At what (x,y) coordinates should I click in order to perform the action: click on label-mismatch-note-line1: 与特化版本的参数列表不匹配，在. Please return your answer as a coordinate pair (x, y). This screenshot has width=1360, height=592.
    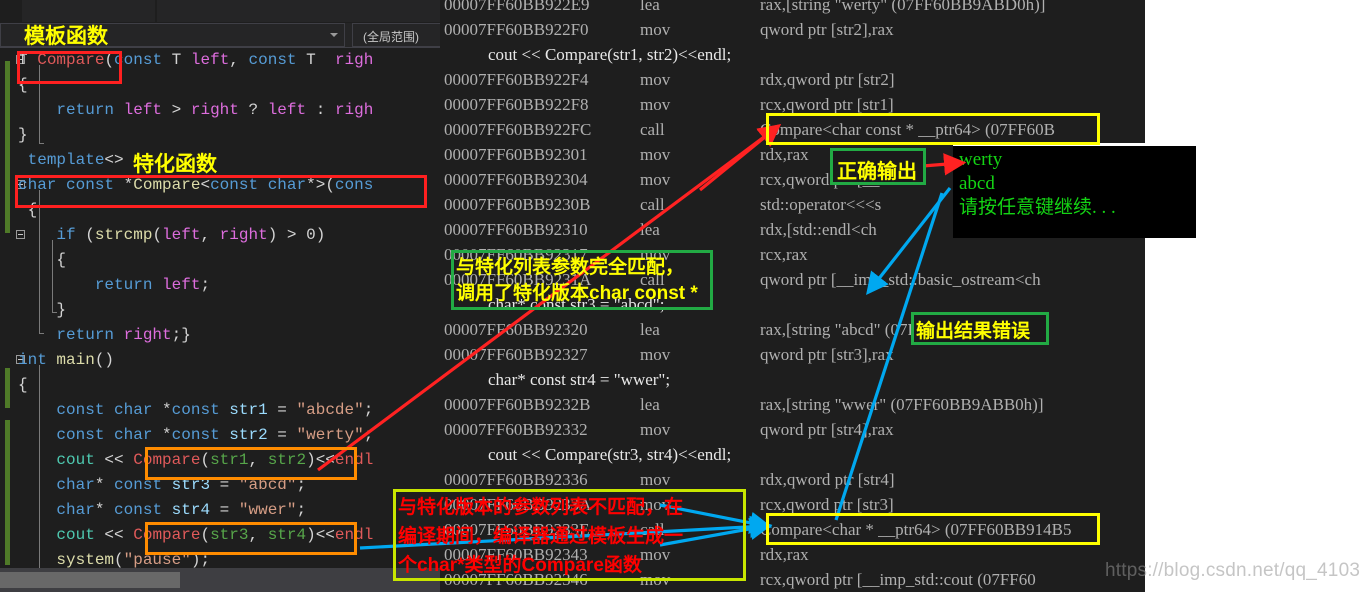
    Looking at the image, I should click on (541, 507).